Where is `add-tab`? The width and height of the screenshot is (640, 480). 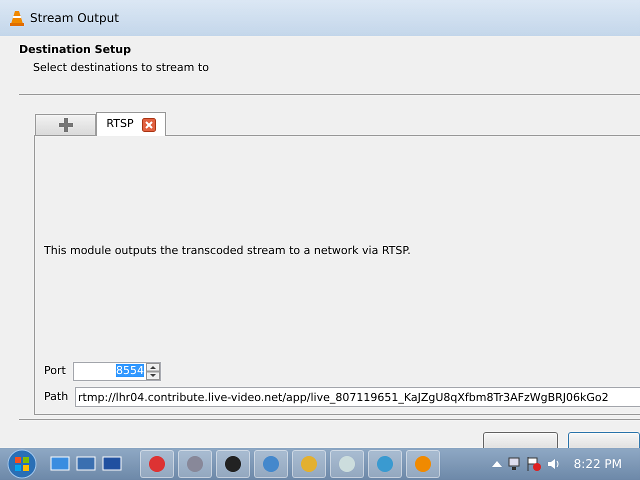 add-tab is located at coordinates (65, 124).